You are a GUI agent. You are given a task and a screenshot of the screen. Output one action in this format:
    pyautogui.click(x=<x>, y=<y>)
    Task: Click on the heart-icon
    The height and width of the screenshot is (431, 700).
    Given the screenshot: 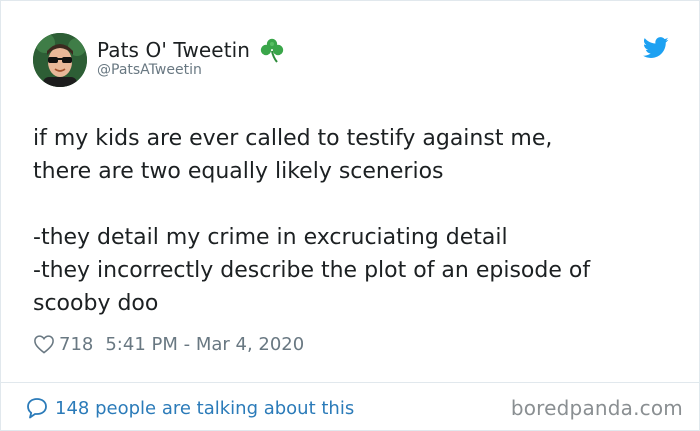 What is the action you would take?
    pyautogui.click(x=44, y=344)
    